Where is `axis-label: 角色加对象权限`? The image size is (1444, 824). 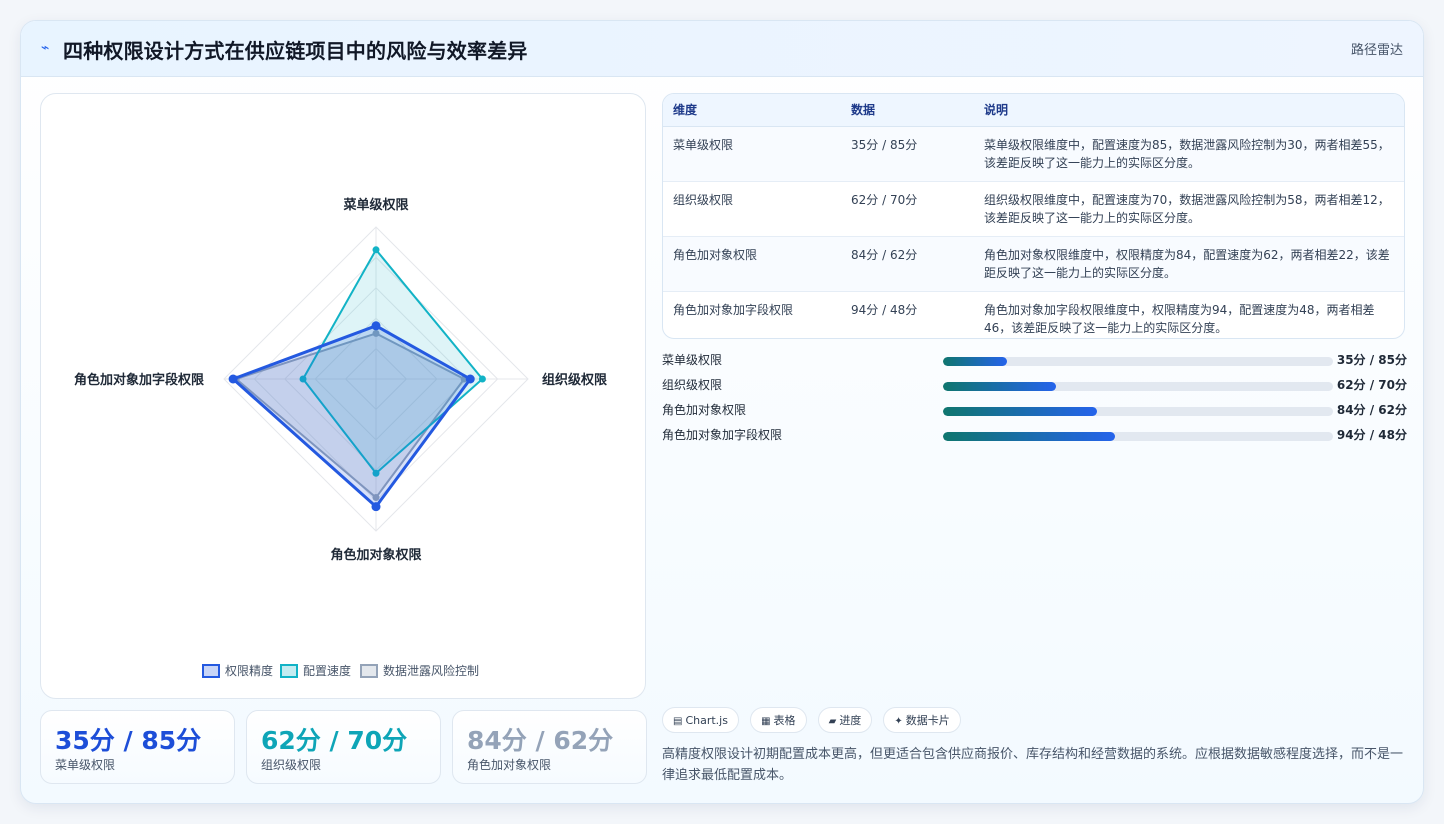
axis-label: 角色加对象权限 is located at coordinates (376, 555).